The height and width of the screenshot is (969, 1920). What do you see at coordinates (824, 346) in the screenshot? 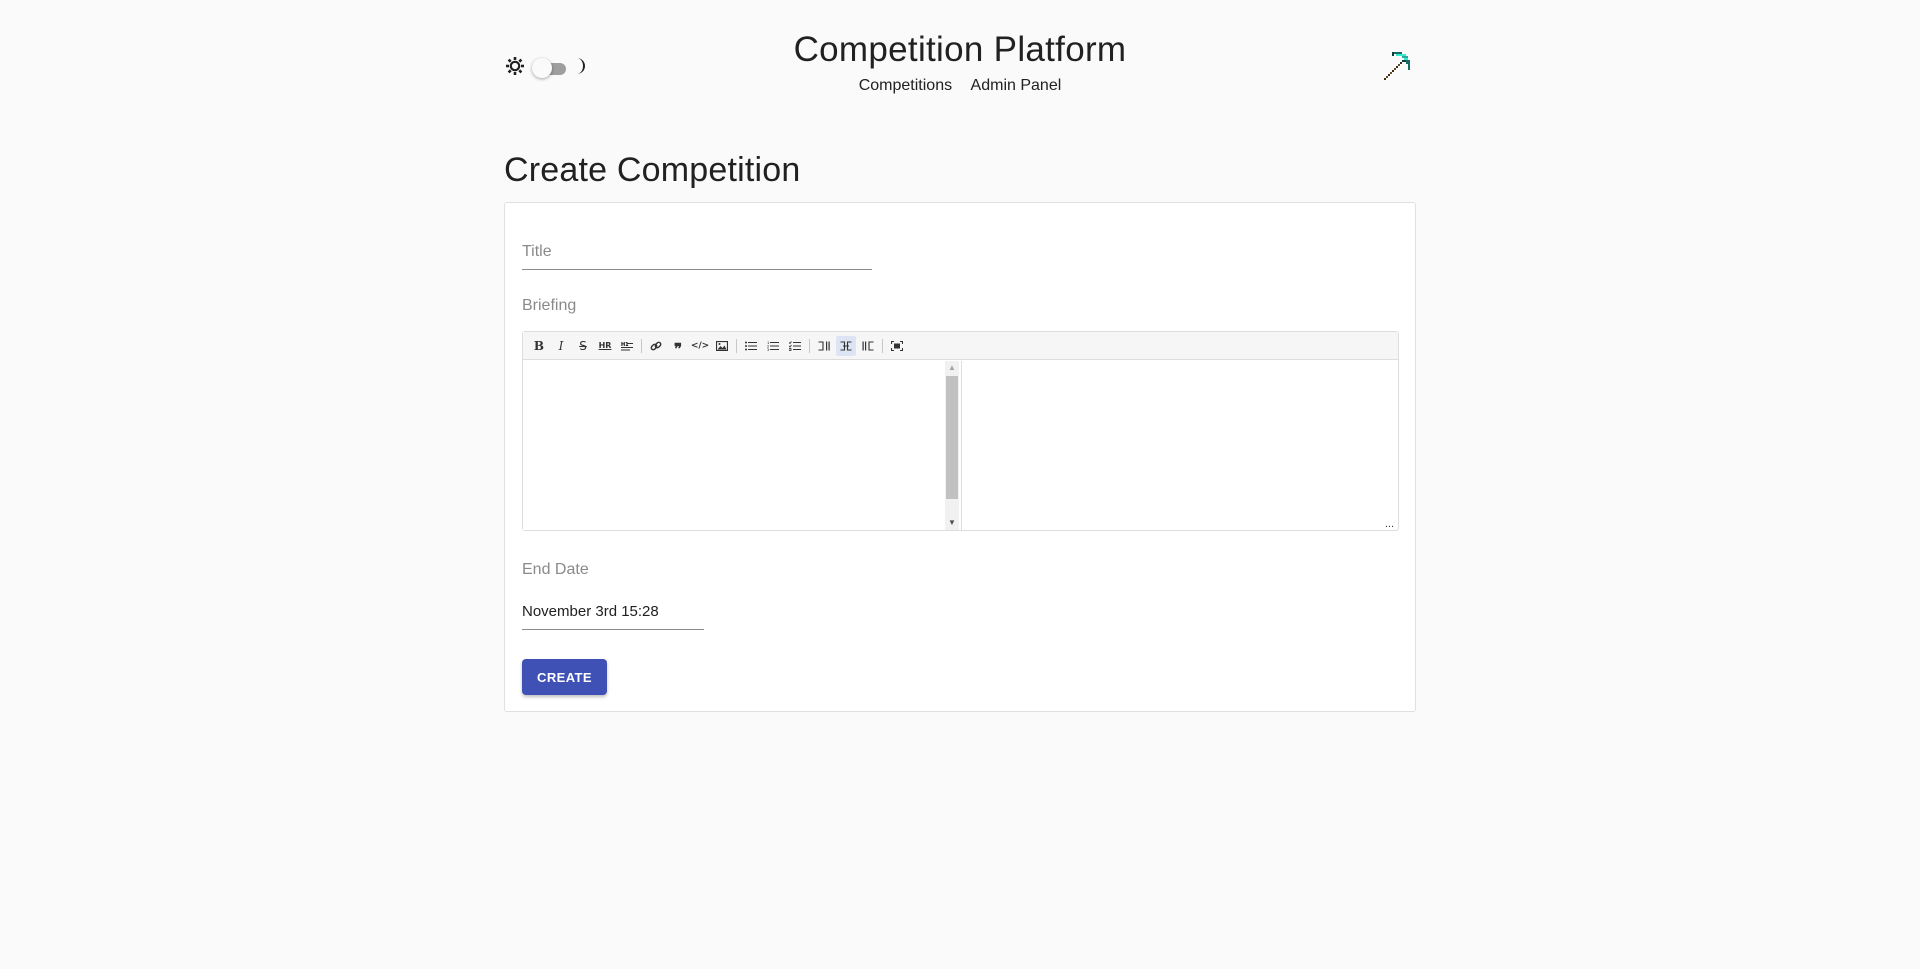
I see `edit-mode-icon` at bounding box center [824, 346].